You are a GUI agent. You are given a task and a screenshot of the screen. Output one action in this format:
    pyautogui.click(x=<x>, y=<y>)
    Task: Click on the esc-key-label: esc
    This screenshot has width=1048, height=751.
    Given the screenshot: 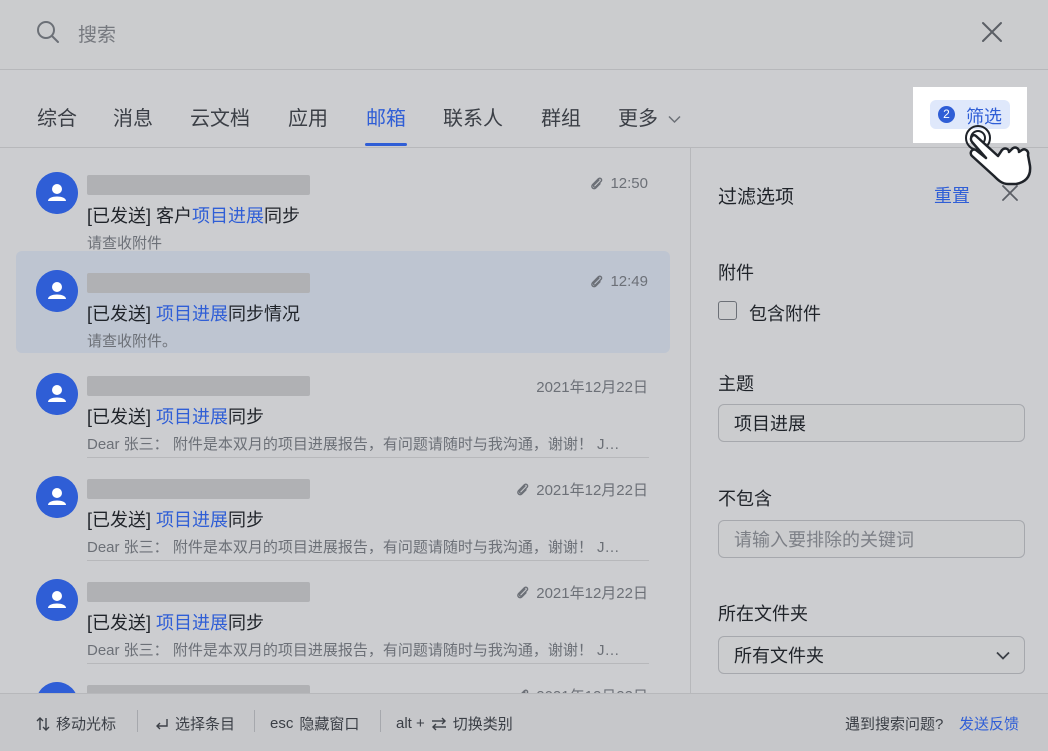 What is the action you would take?
    pyautogui.click(x=282, y=723)
    